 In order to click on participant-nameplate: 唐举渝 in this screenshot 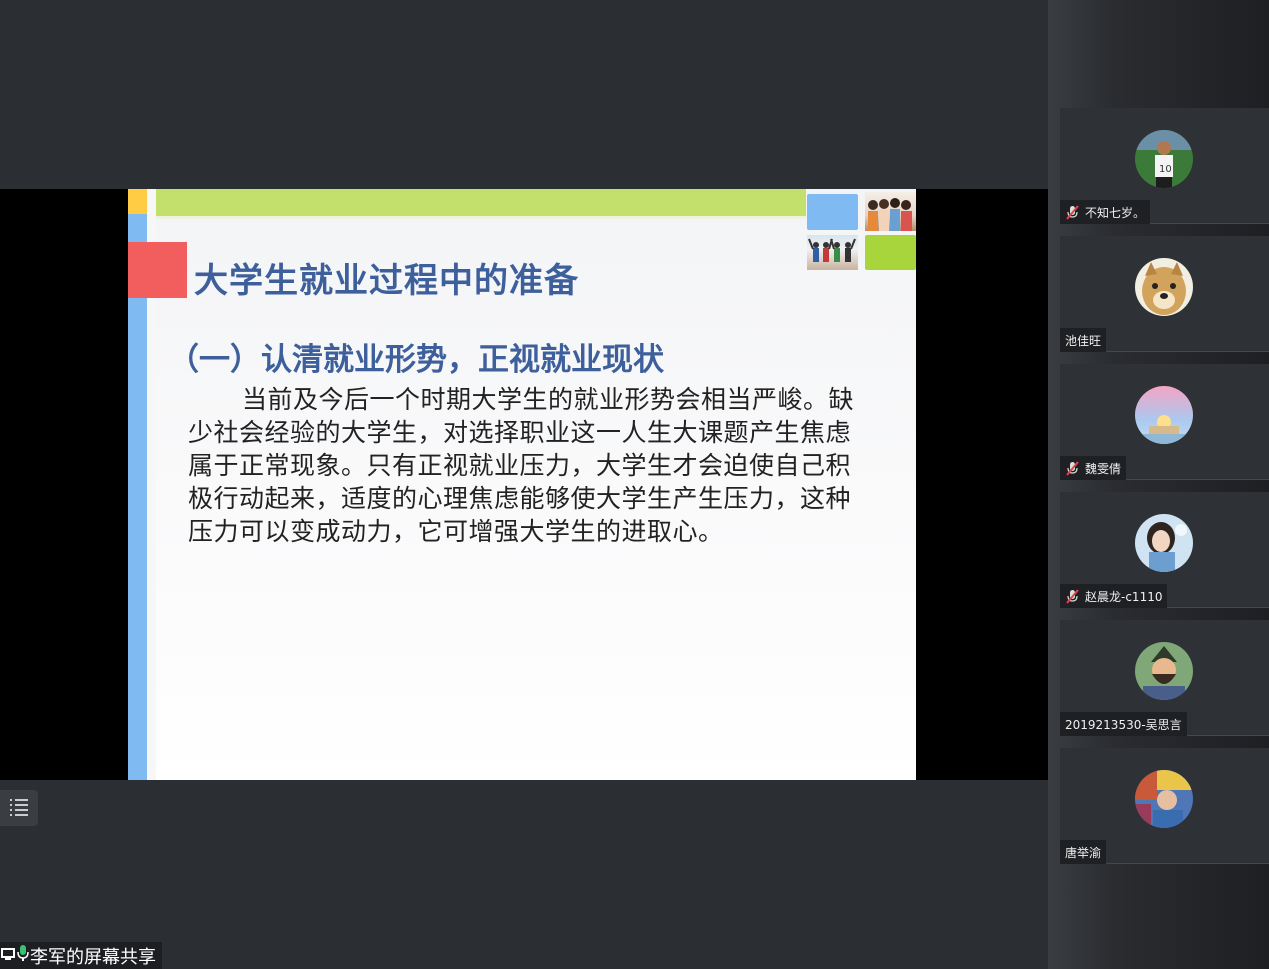, I will do `click(1083, 852)`.